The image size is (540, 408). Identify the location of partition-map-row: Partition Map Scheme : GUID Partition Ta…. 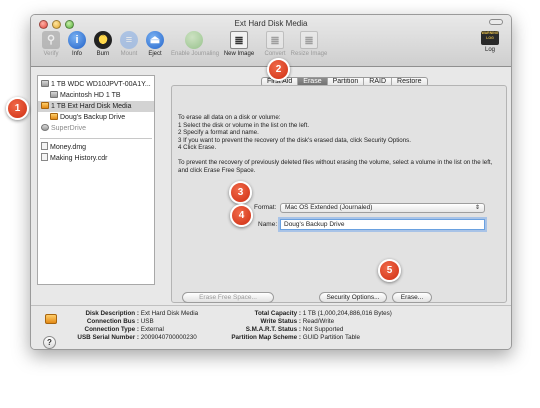
(296, 337).